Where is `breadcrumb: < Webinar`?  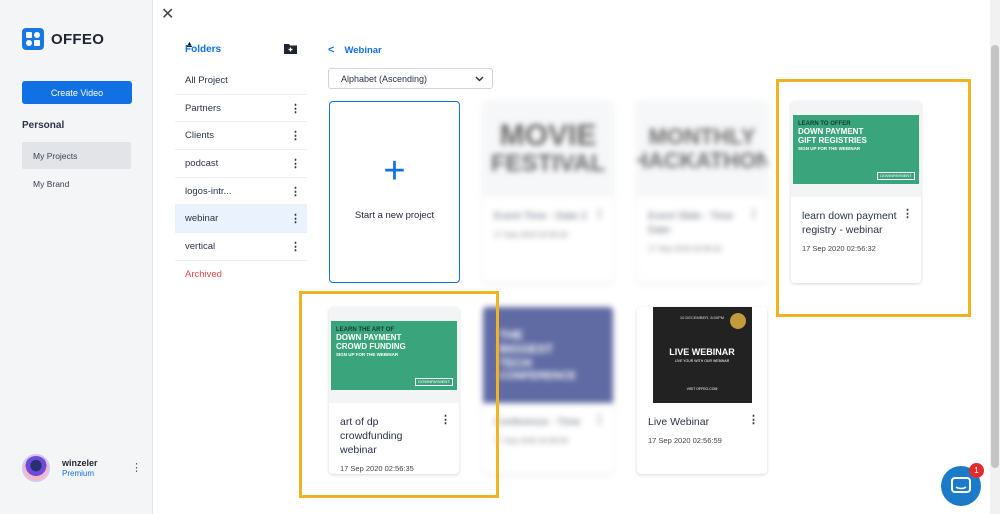 breadcrumb: < Webinar is located at coordinates (355, 50).